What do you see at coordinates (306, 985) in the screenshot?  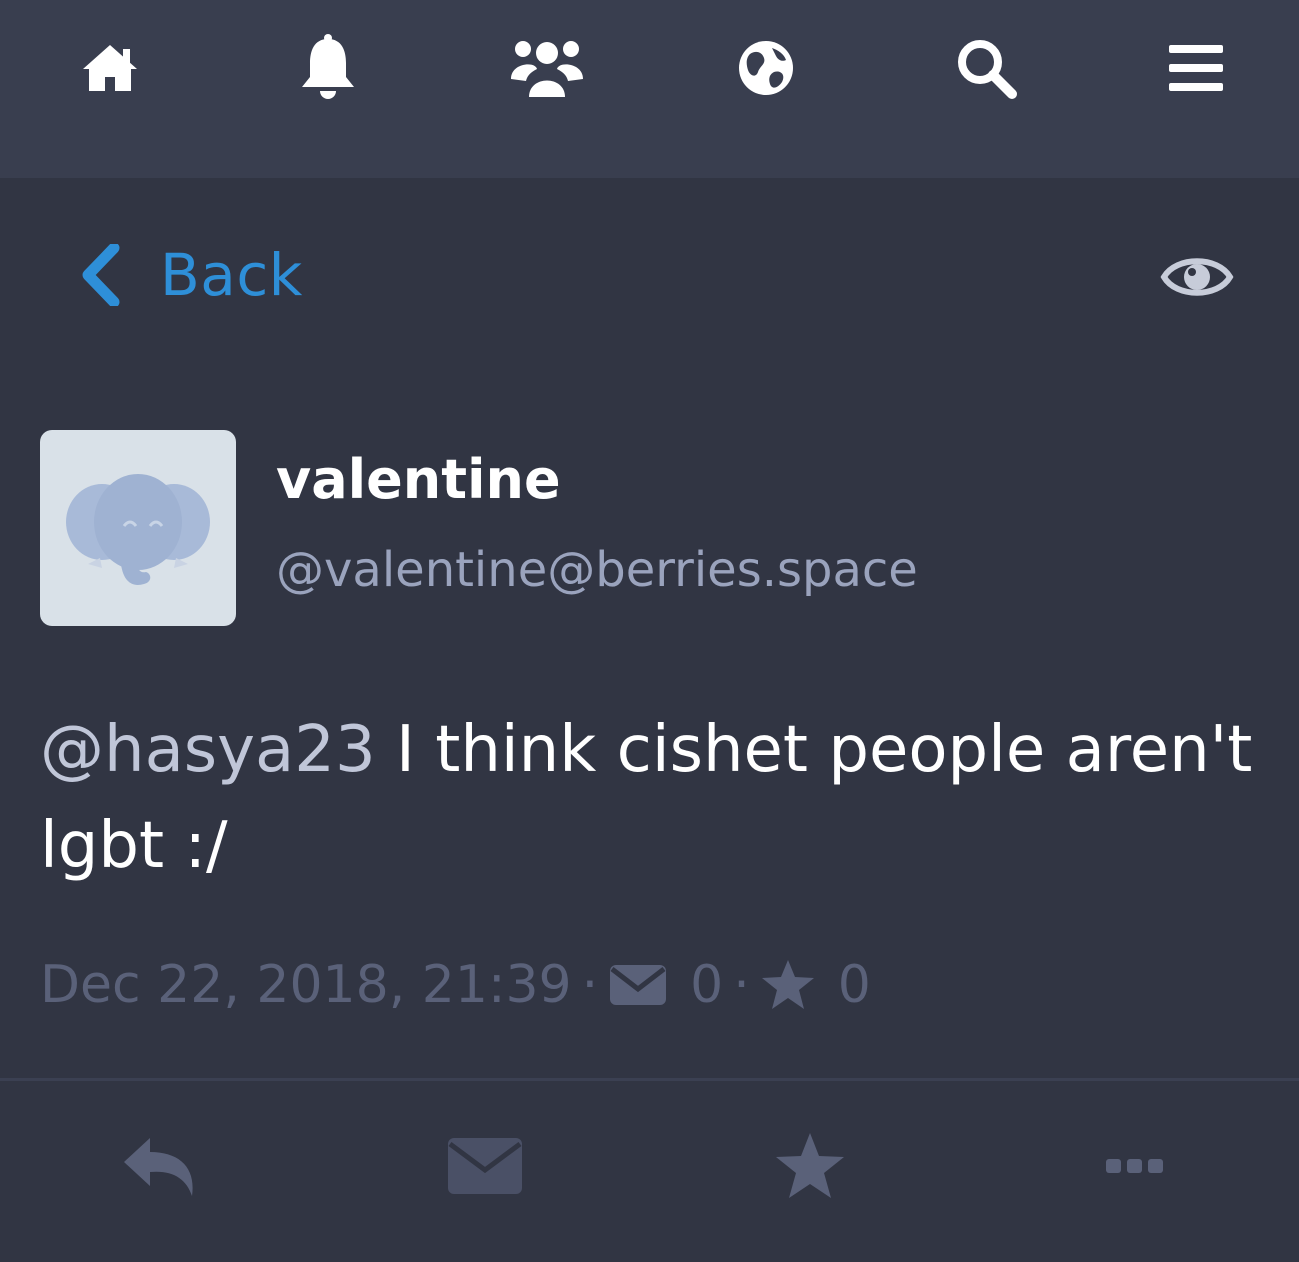 I see `timestamp: Dec 22, 2018, 21:39` at bounding box center [306, 985].